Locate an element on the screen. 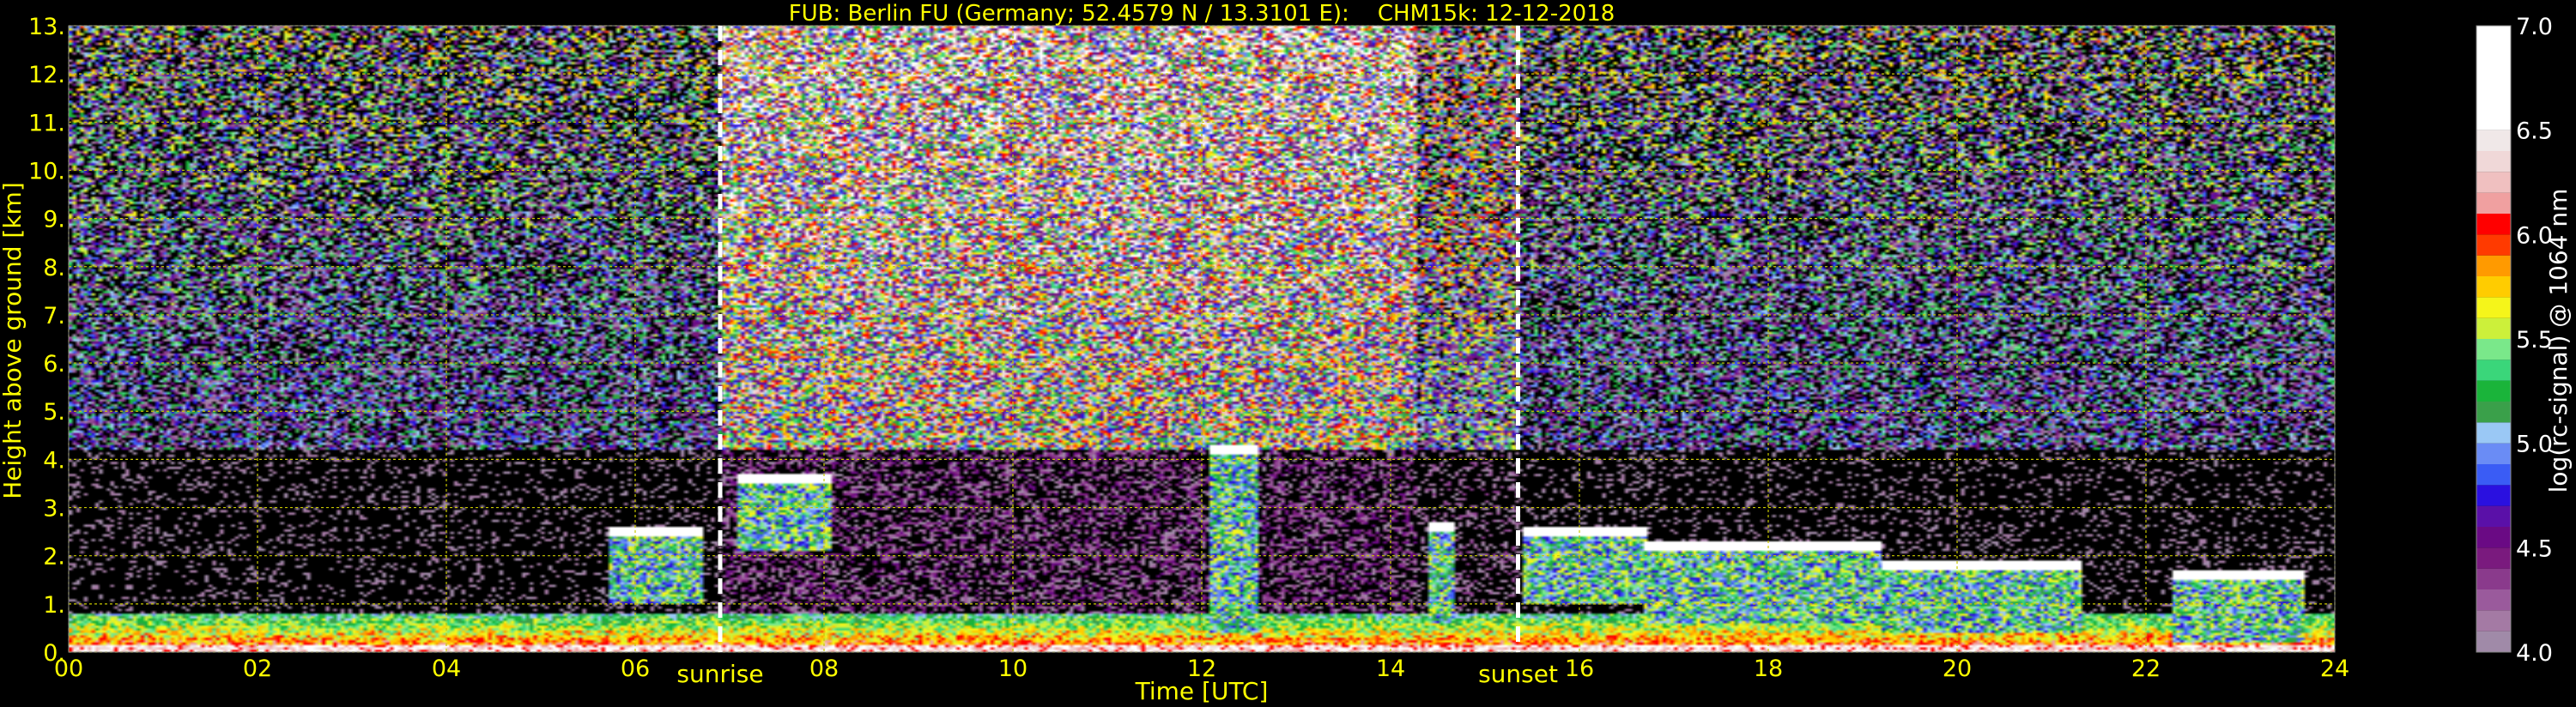 Image resolution: width=2576 pixels, height=707 pixels. y-tick-label: 12. is located at coordinates (46, 75).